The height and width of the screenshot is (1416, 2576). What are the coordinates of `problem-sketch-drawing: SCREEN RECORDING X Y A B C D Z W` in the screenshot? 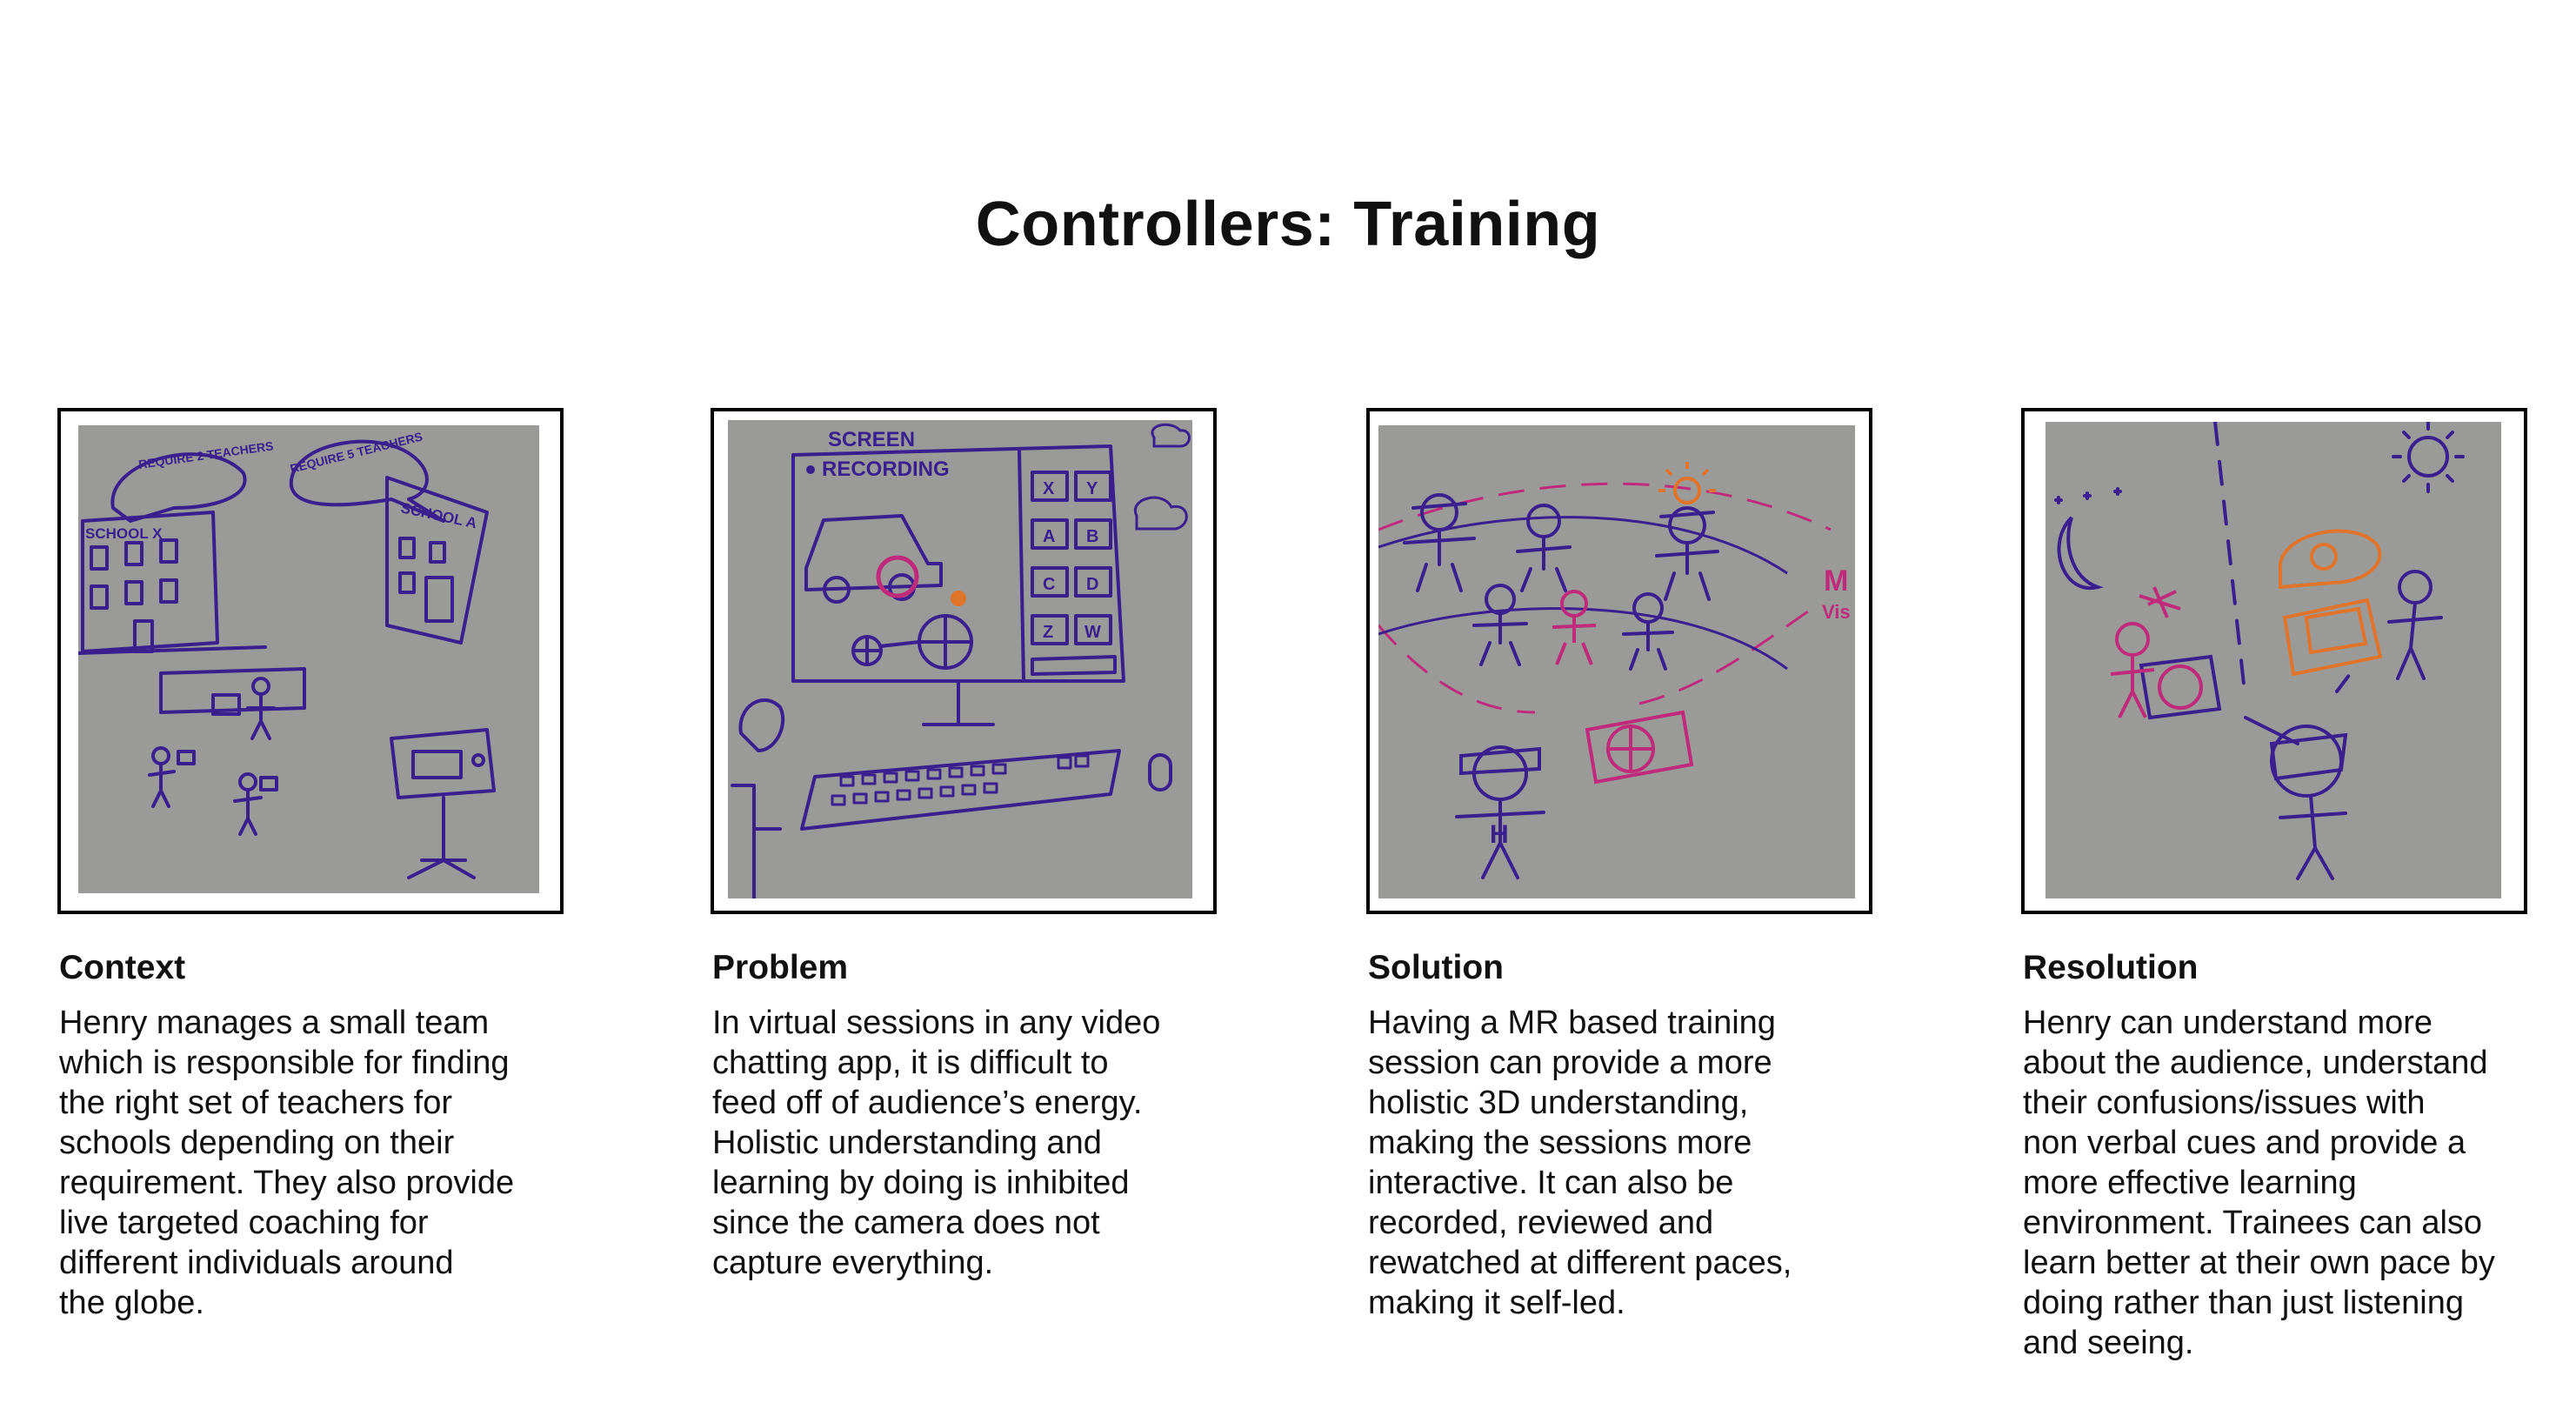 It's located at (961, 660).